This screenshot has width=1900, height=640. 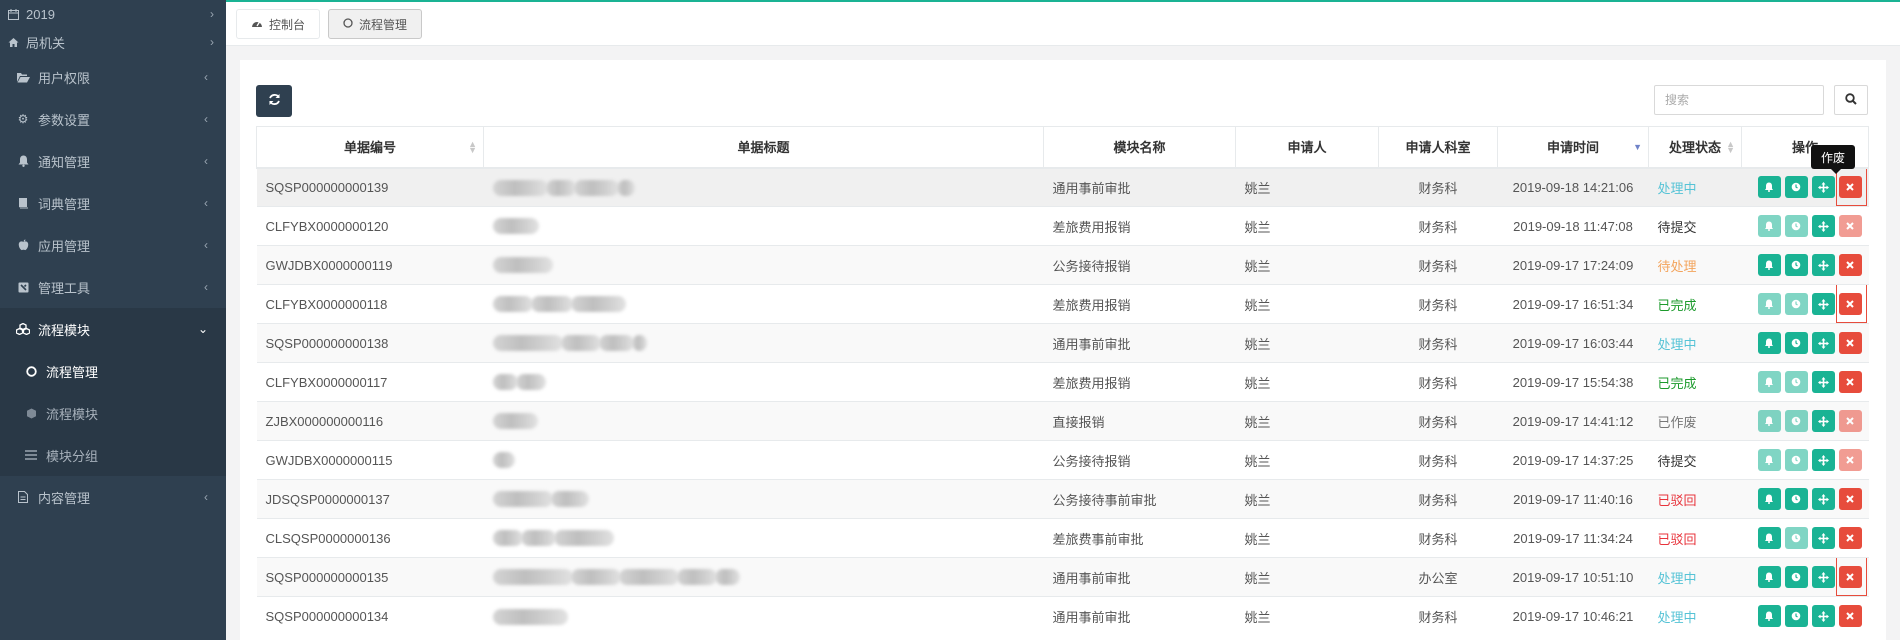 I want to click on sidebar-item-label: 用户权限, so click(x=64, y=78).